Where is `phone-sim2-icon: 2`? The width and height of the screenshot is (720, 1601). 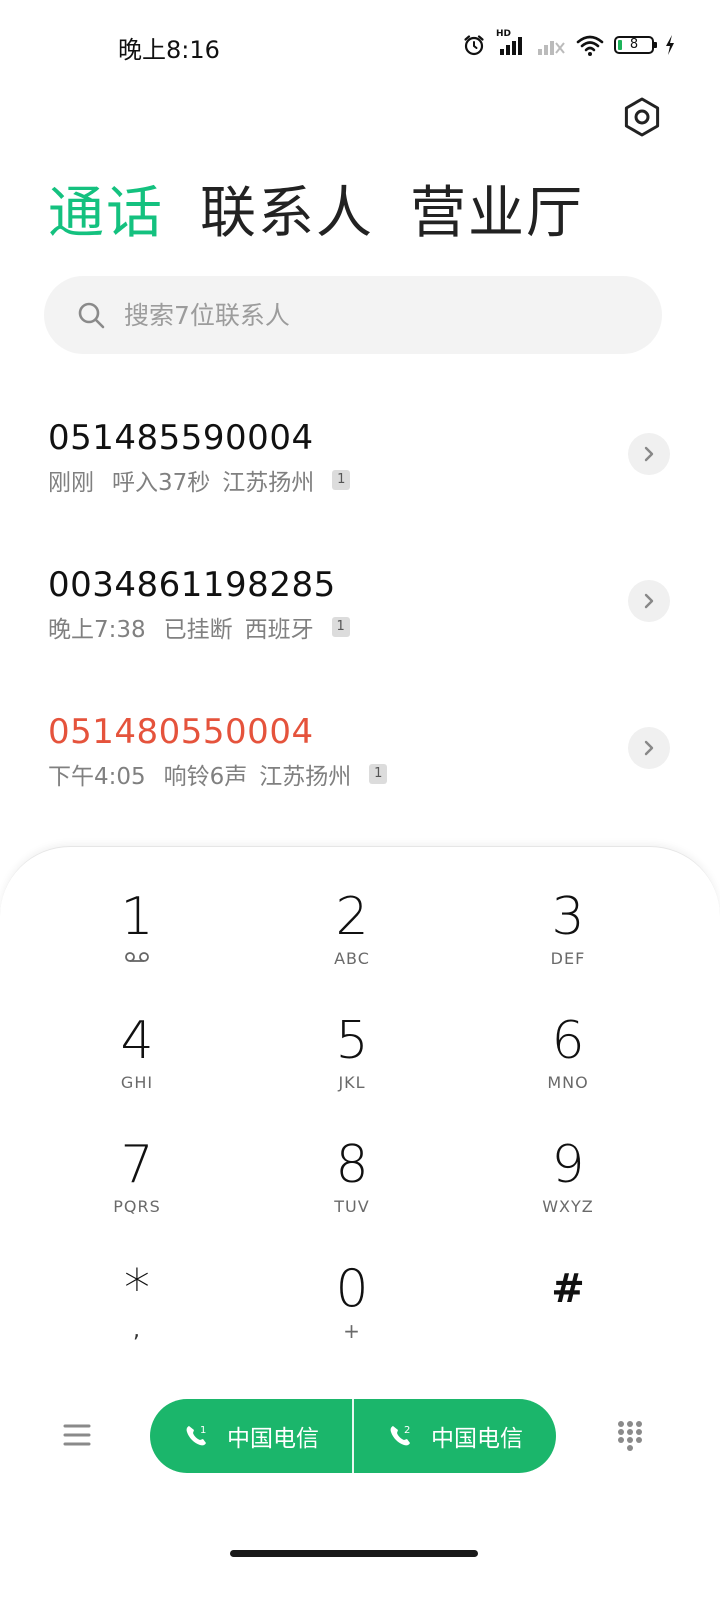
phone-sim2-icon: 2 is located at coordinates (400, 1435).